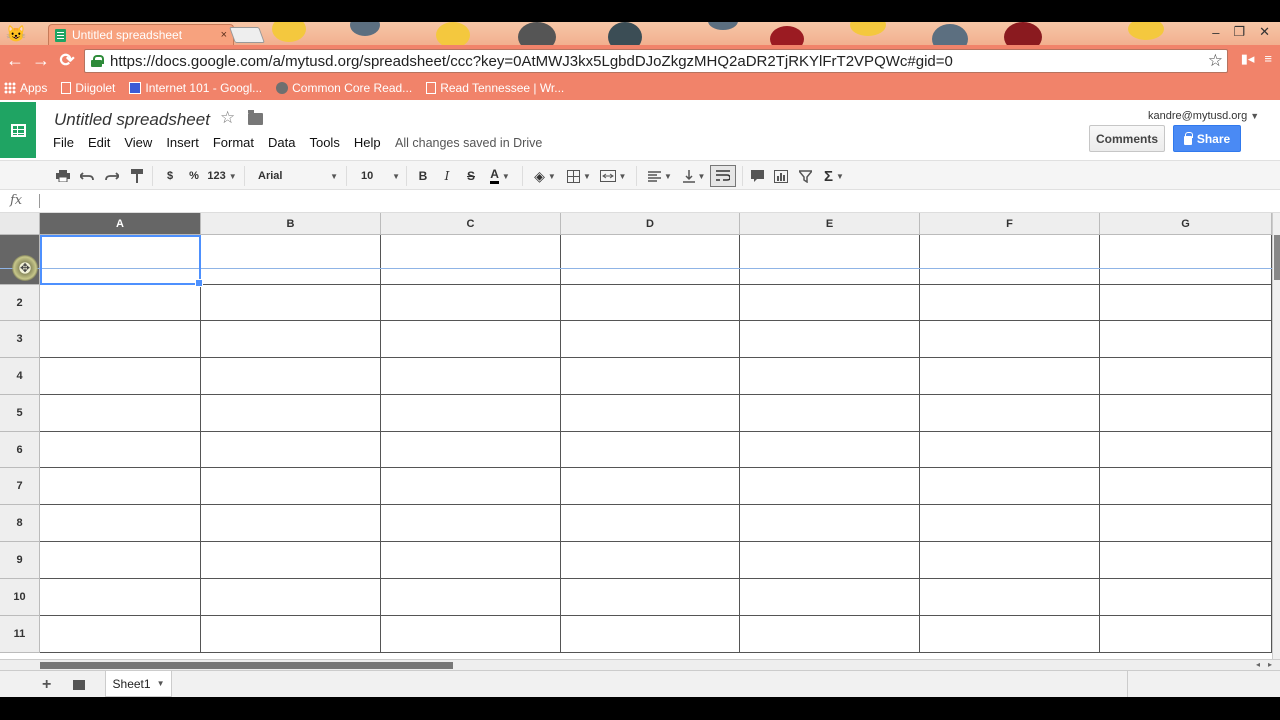 The width and height of the screenshot is (1280, 720). I want to click on row-header-5: 5, so click(20, 413).